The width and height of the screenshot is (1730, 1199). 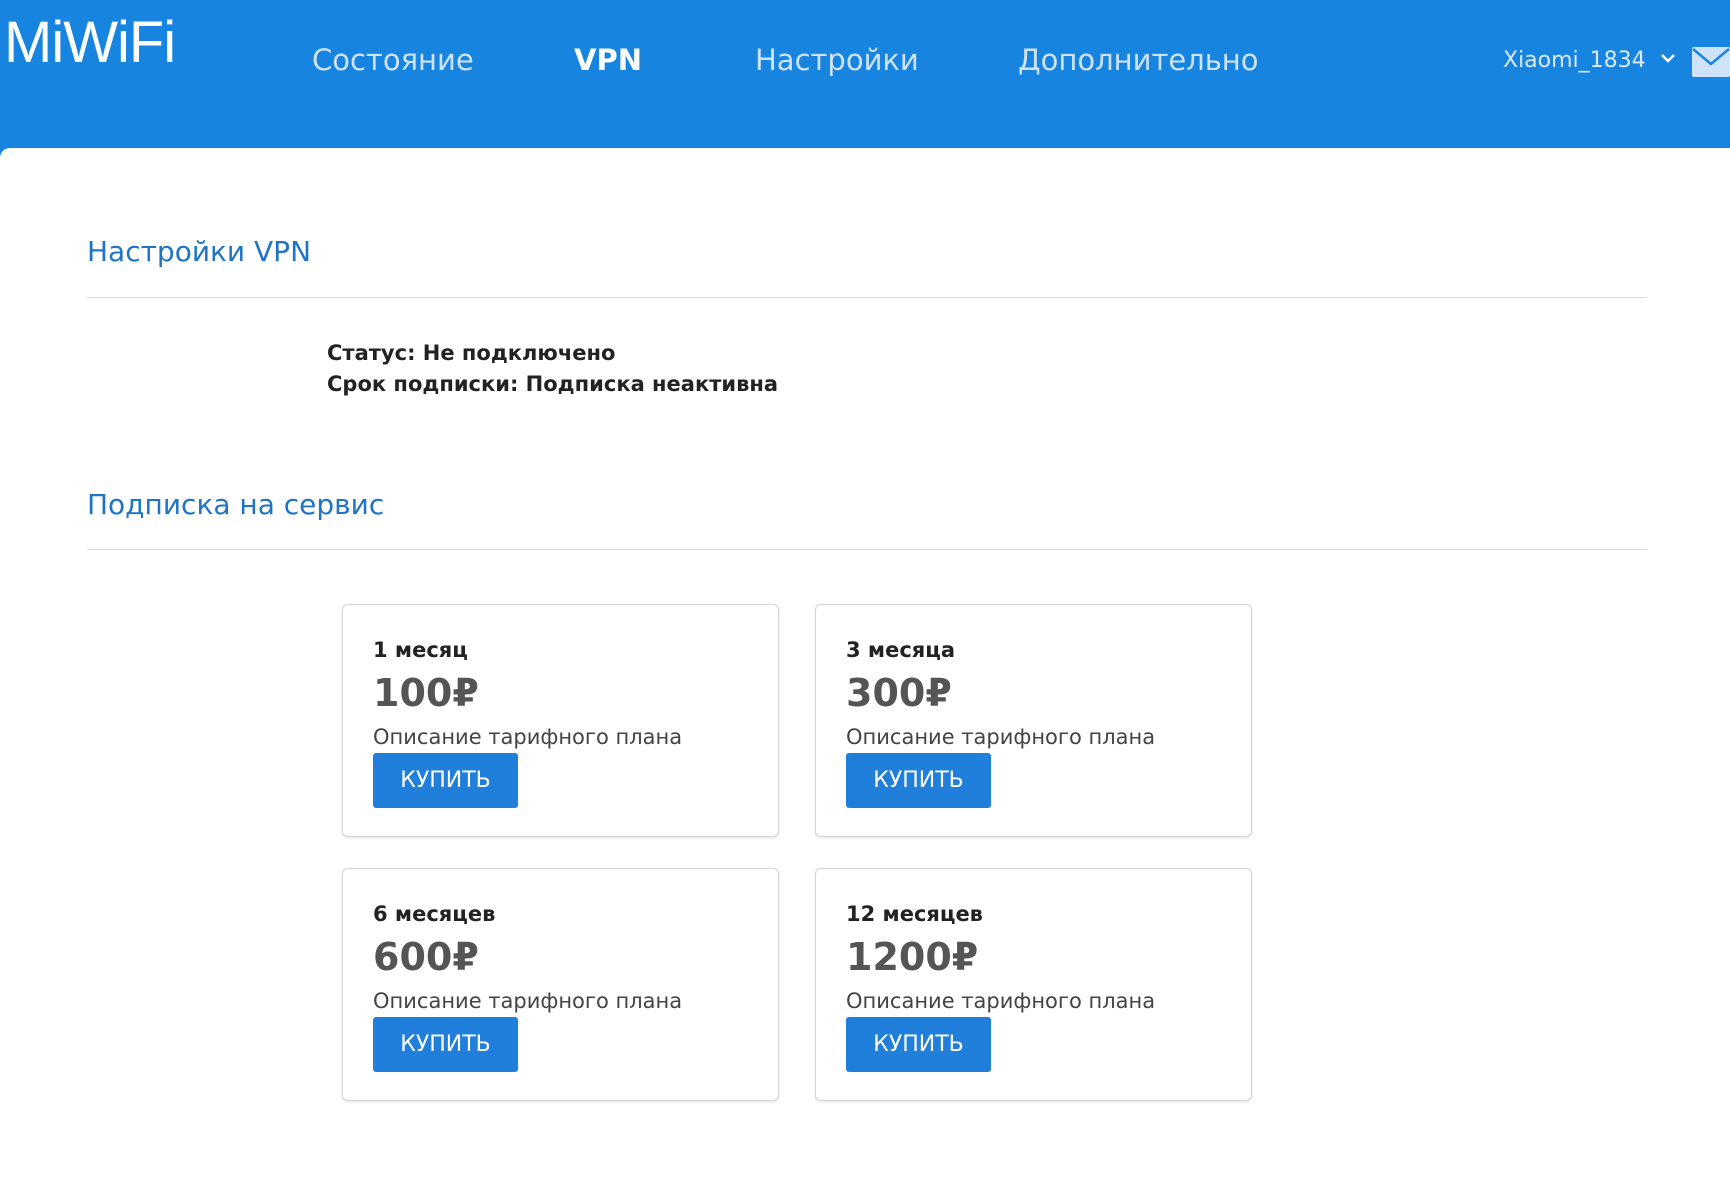 What do you see at coordinates (553, 384) in the screenshot?
I see `subscription-term: Срок подписки: Подписка неактивна` at bounding box center [553, 384].